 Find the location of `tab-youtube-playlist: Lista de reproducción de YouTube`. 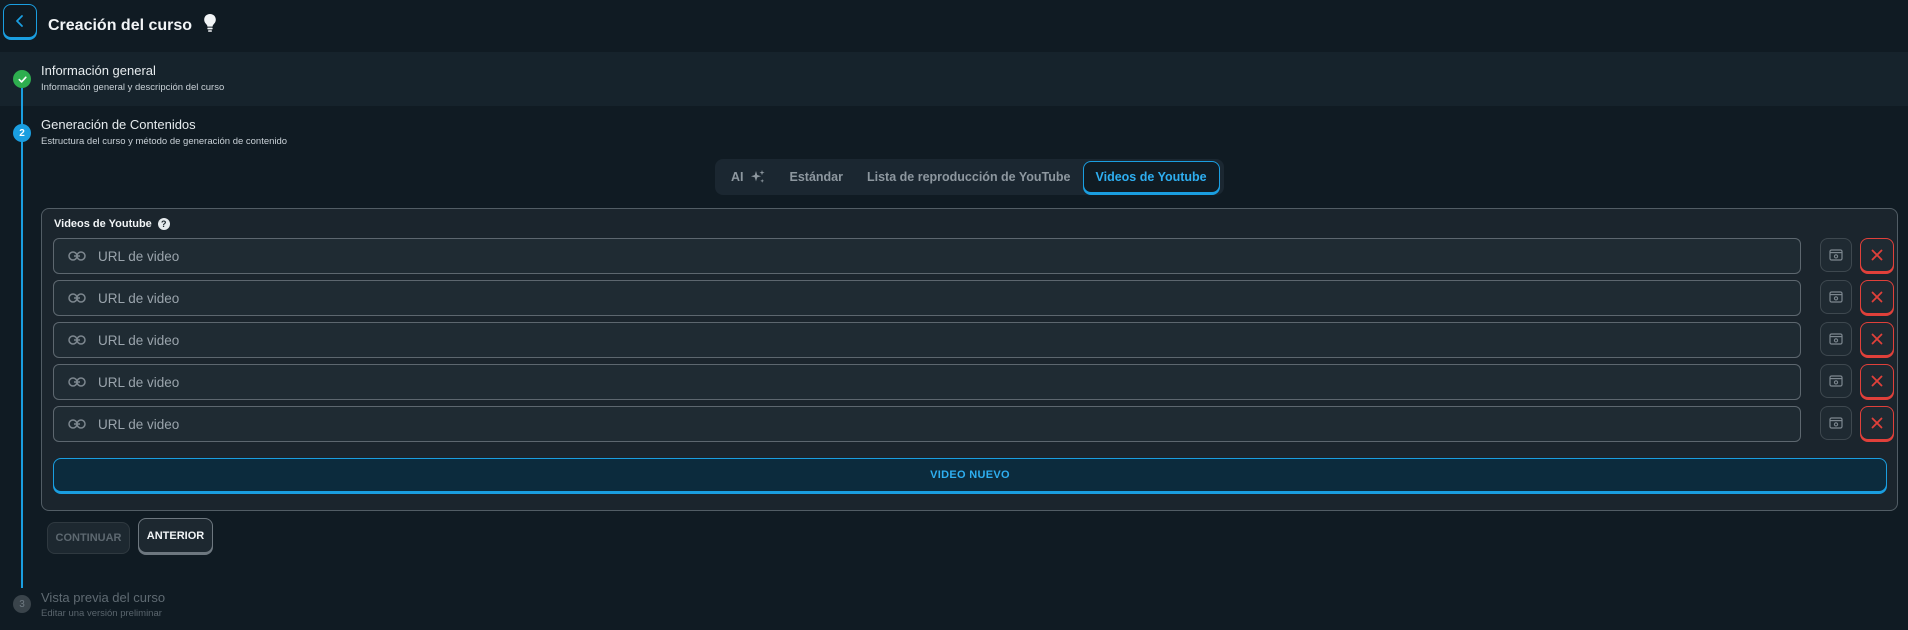

tab-youtube-playlist: Lista de reproducción de YouTube is located at coordinates (969, 177).